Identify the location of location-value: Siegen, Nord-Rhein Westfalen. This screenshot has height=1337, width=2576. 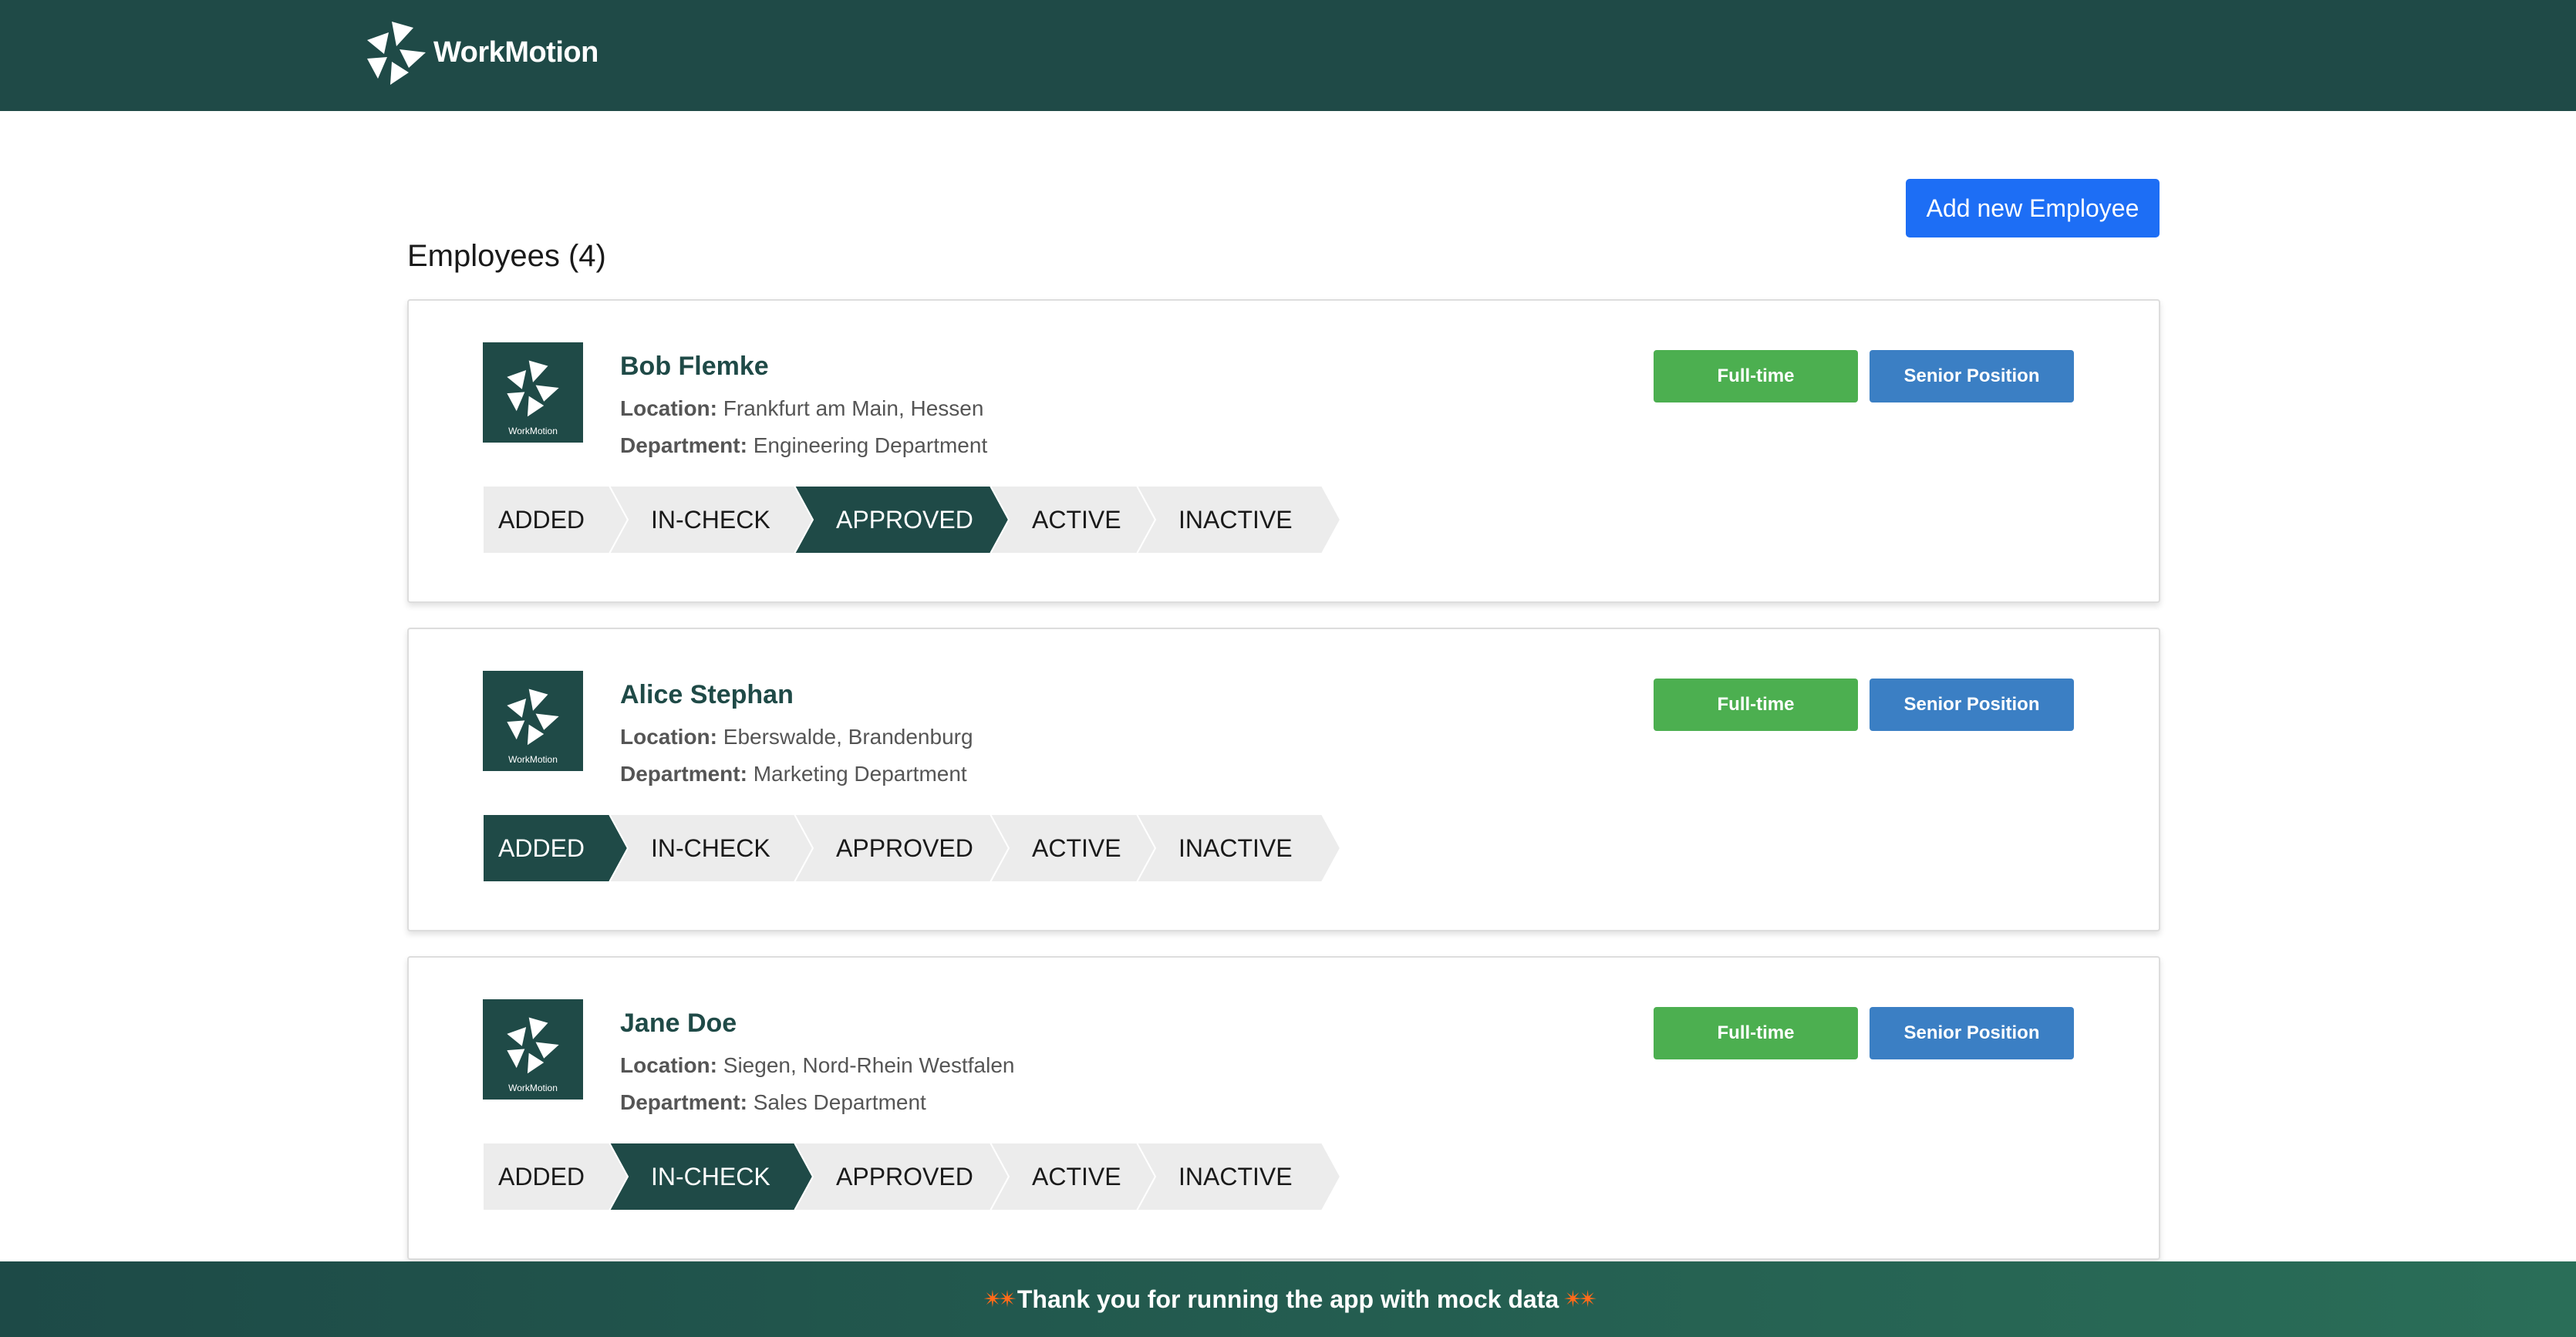
(869, 1065).